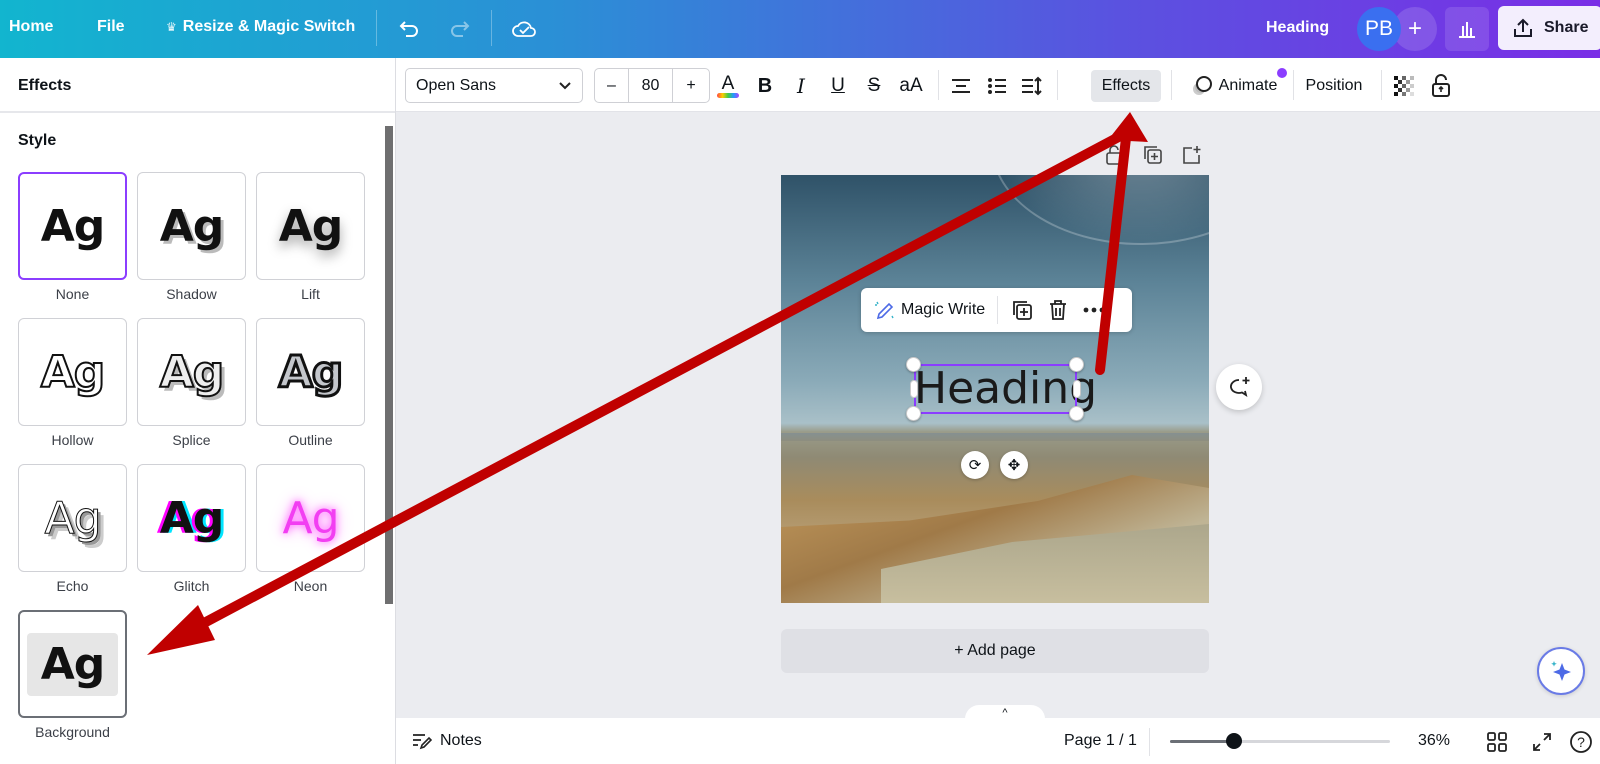 Image resolution: width=1600 pixels, height=764 pixels. I want to click on strikethrough-button: S, so click(874, 86).